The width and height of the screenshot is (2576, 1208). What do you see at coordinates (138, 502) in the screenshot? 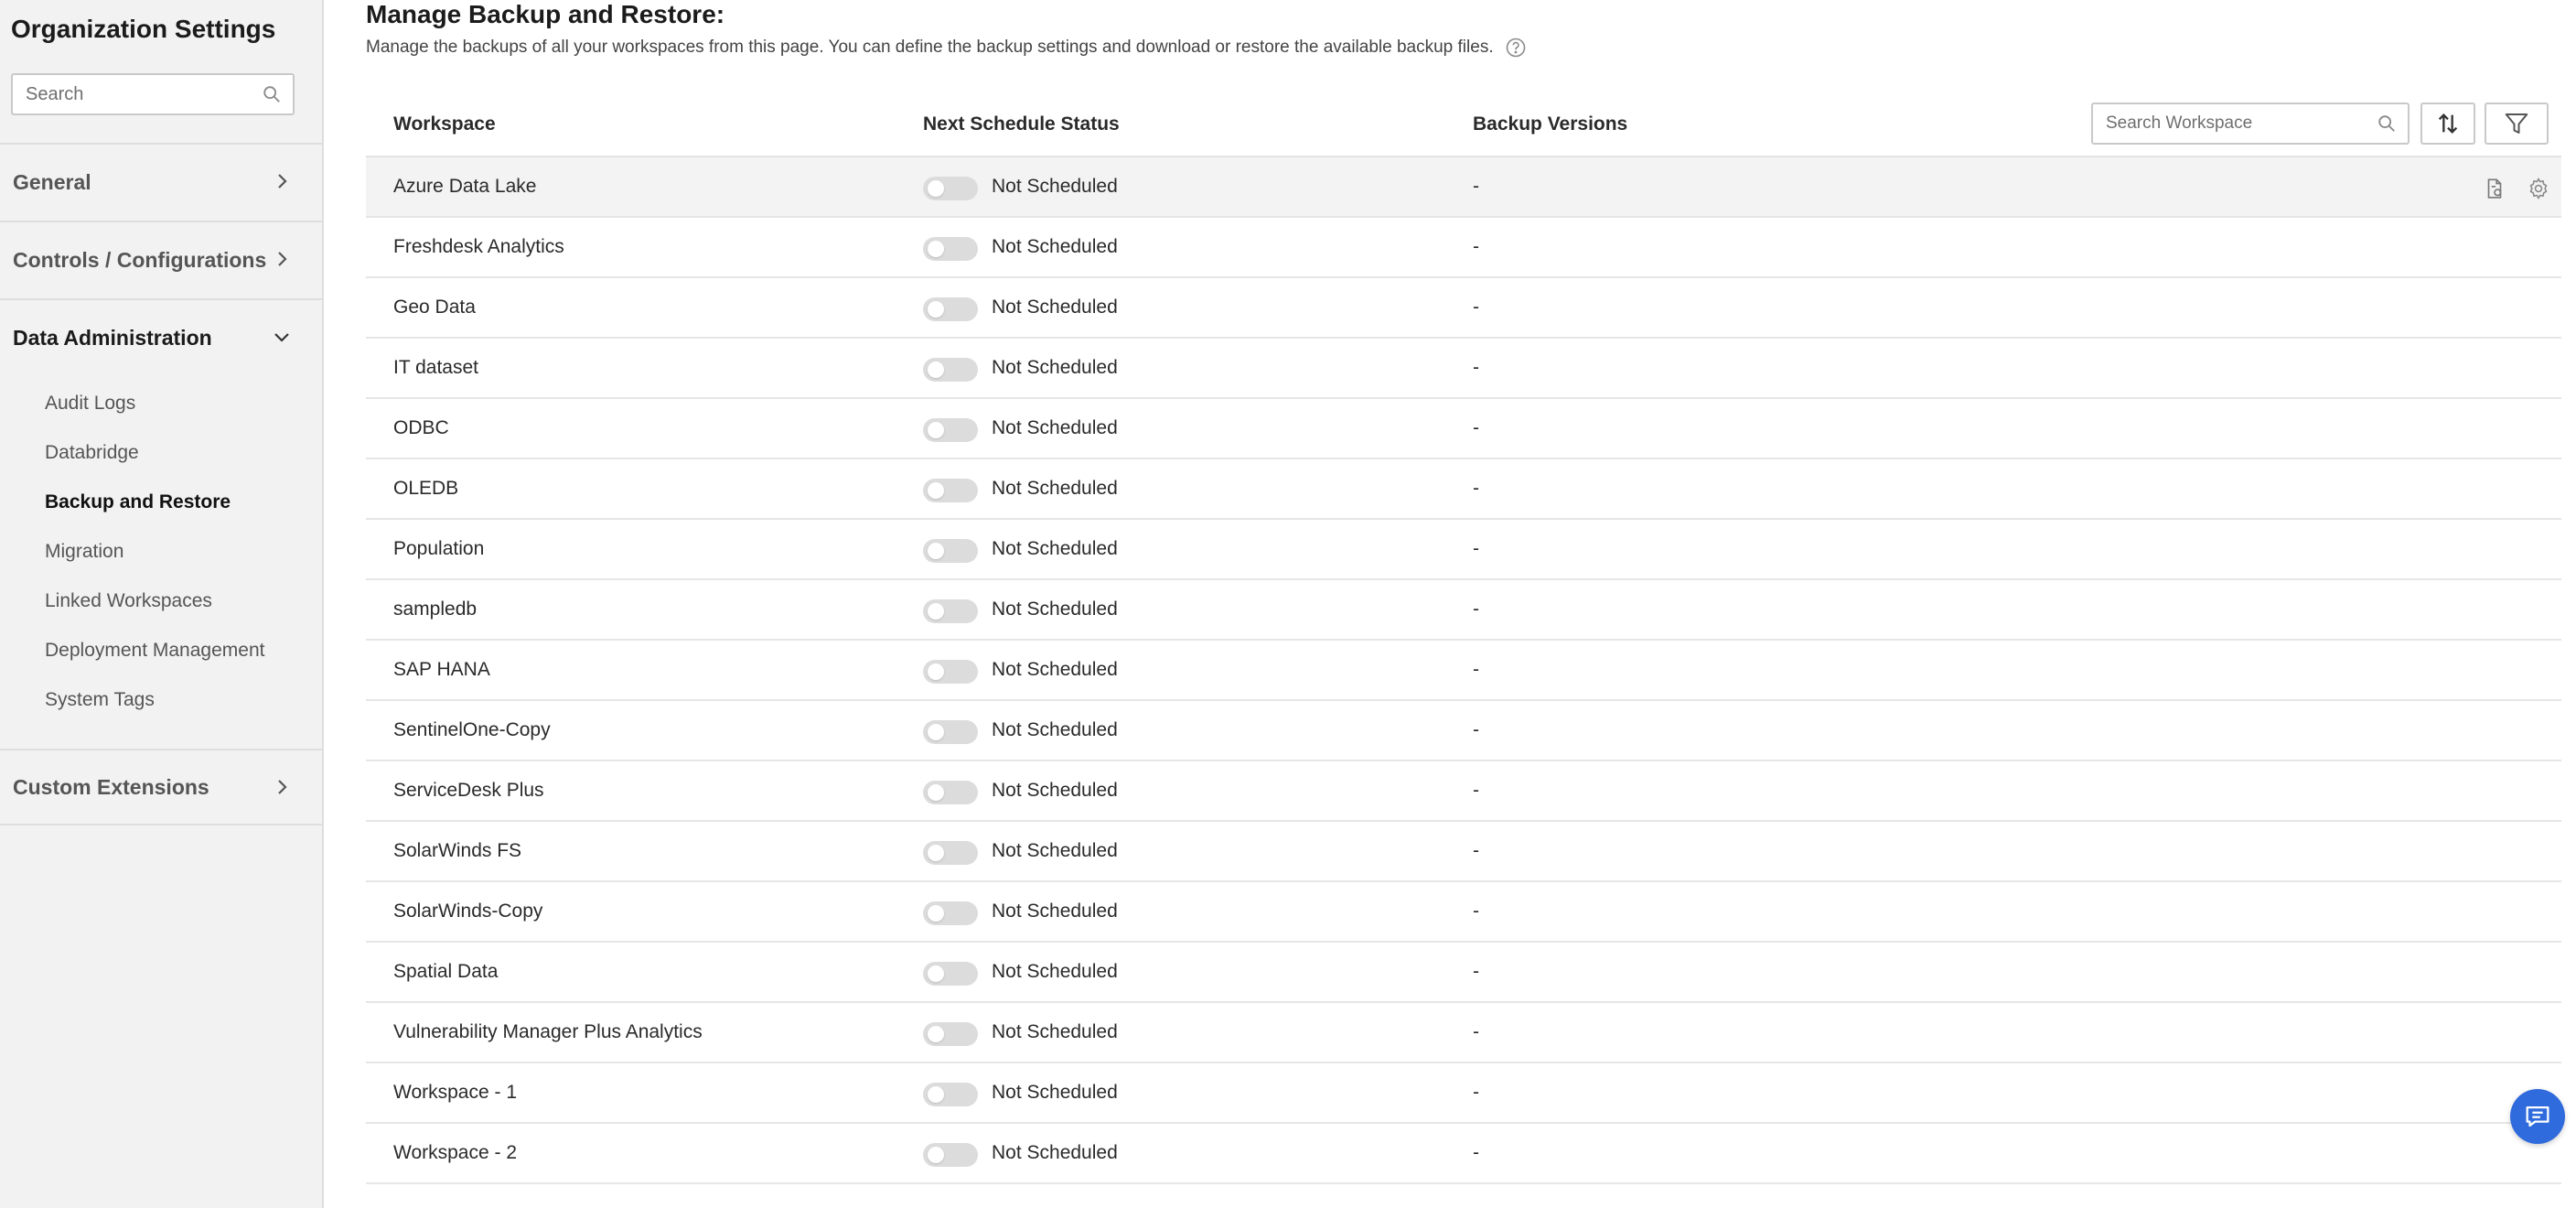
I see `sidebar-item-backup-and-restore: Backup and Restore` at bounding box center [138, 502].